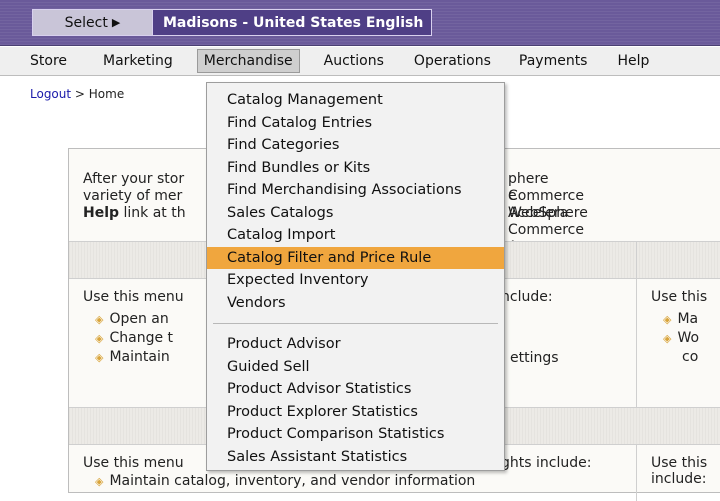  What do you see at coordinates (116, 22) in the screenshot?
I see `triangle-right-icon: ▶` at bounding box center [116, 22].